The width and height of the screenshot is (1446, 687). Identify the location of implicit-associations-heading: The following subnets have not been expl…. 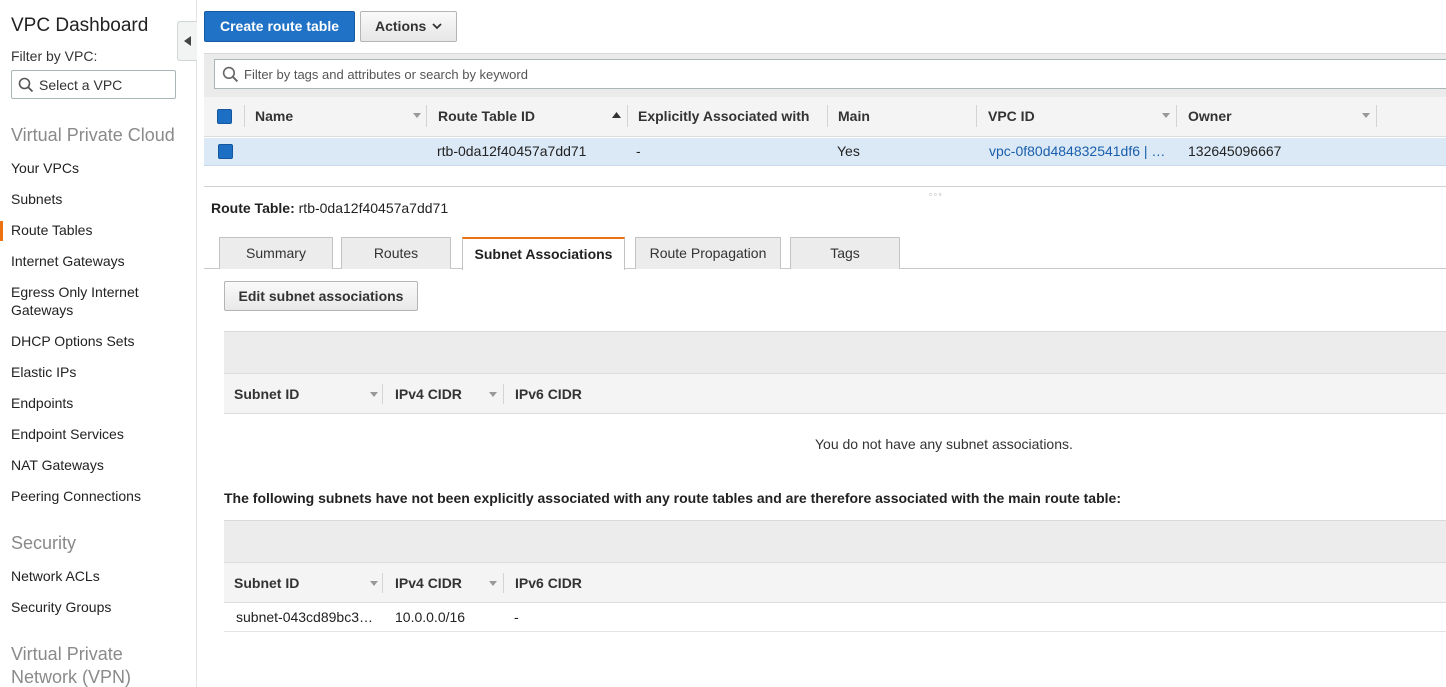
(672, 498).